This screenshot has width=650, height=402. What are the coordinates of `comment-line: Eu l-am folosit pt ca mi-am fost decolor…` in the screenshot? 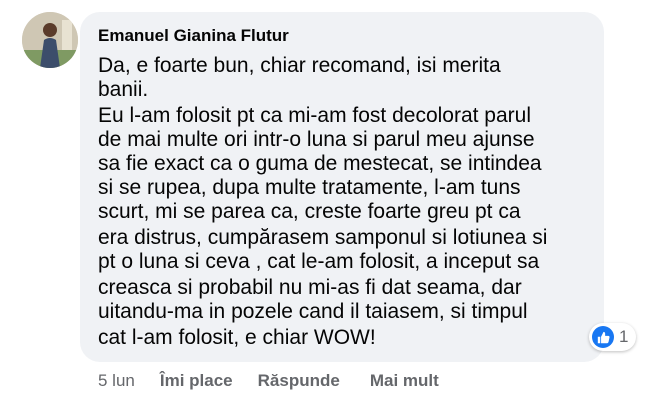 It's located at (315, 115).